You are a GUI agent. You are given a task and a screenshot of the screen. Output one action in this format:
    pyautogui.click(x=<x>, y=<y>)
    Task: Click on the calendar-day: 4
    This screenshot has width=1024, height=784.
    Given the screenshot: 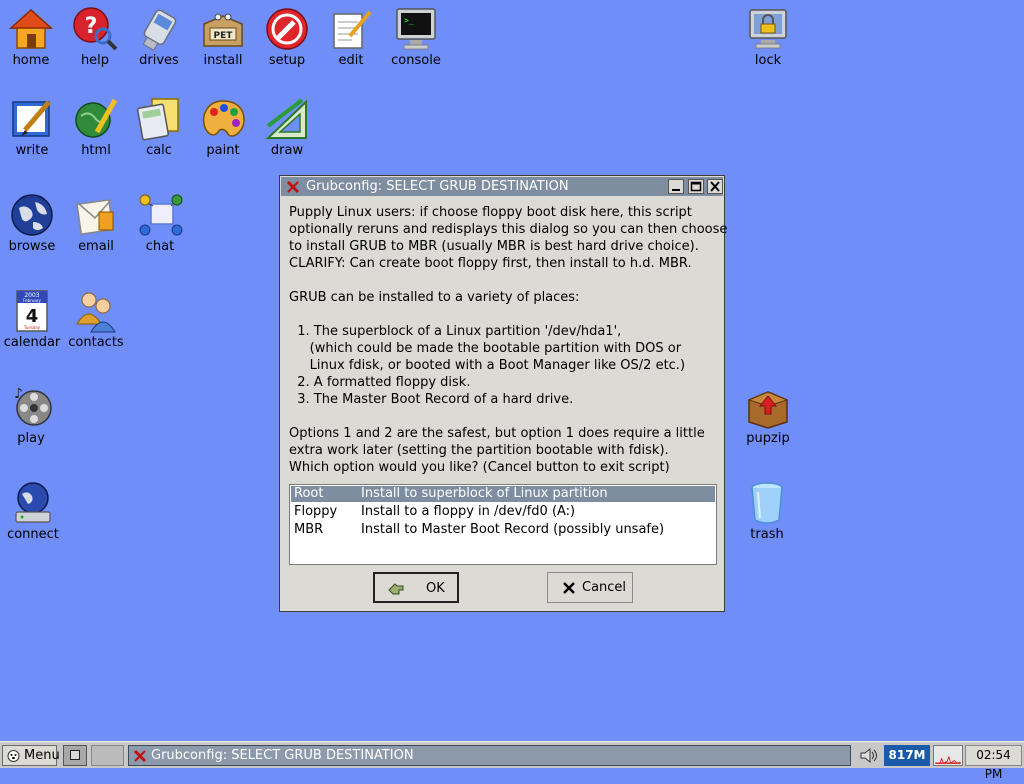 What is the action you would take?
    pyautogui.click(x=32, y=316)
    